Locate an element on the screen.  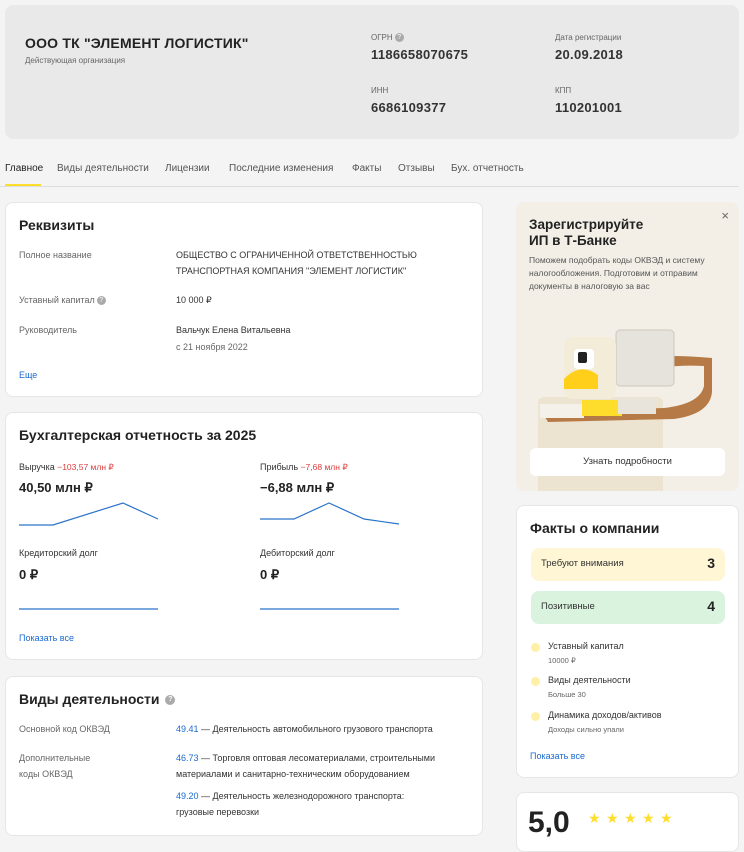
fact-item-sub: Больше 30 is located at coordinates (567, 694).